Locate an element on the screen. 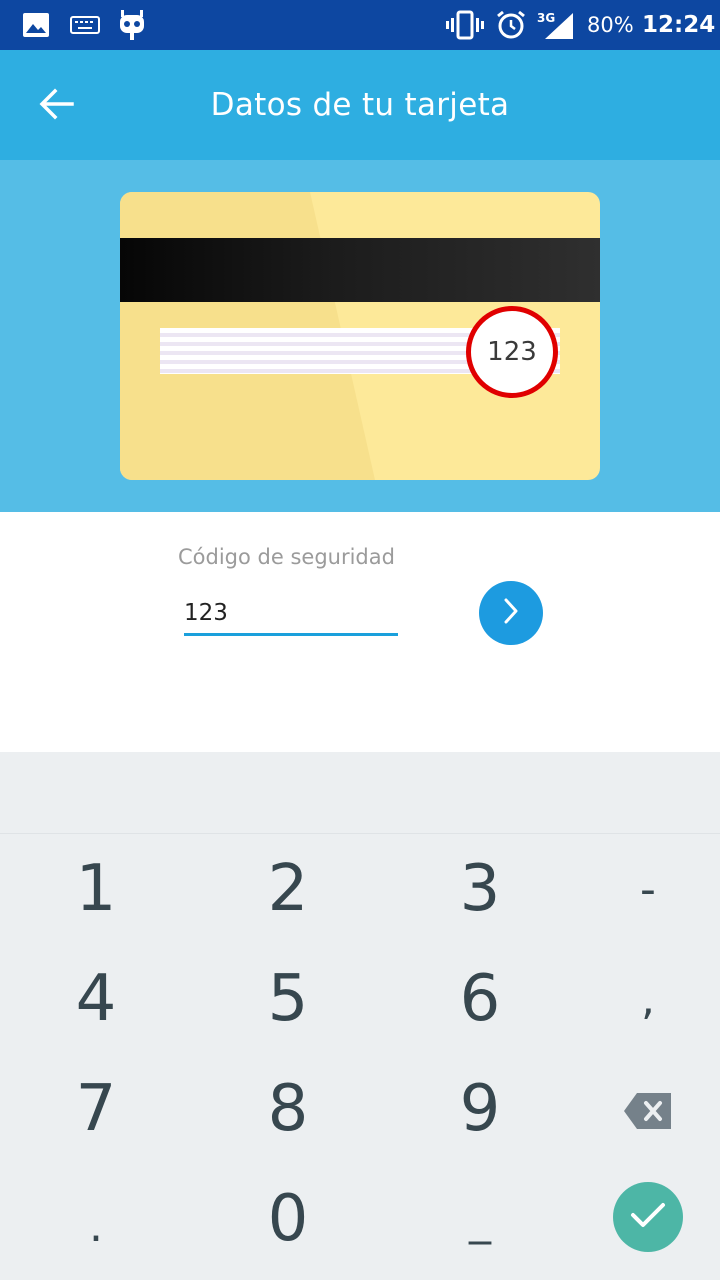  check-icon is located at coordinates (648, 1217).